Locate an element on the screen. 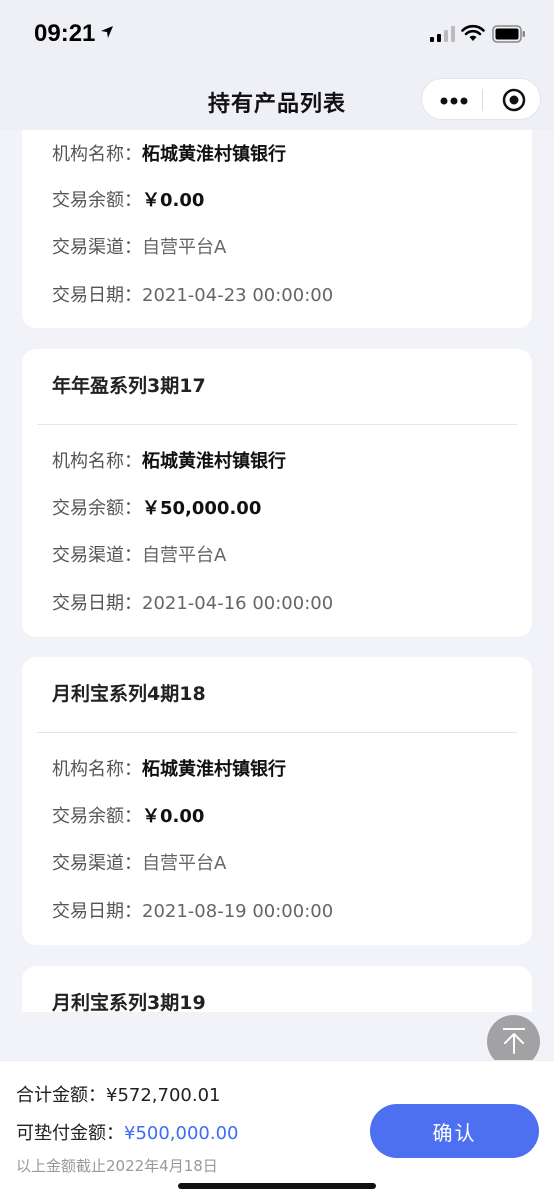 The height and width of the screenshot is (1200, 554). mini-program-capsule is located at coordinates (481, 99).